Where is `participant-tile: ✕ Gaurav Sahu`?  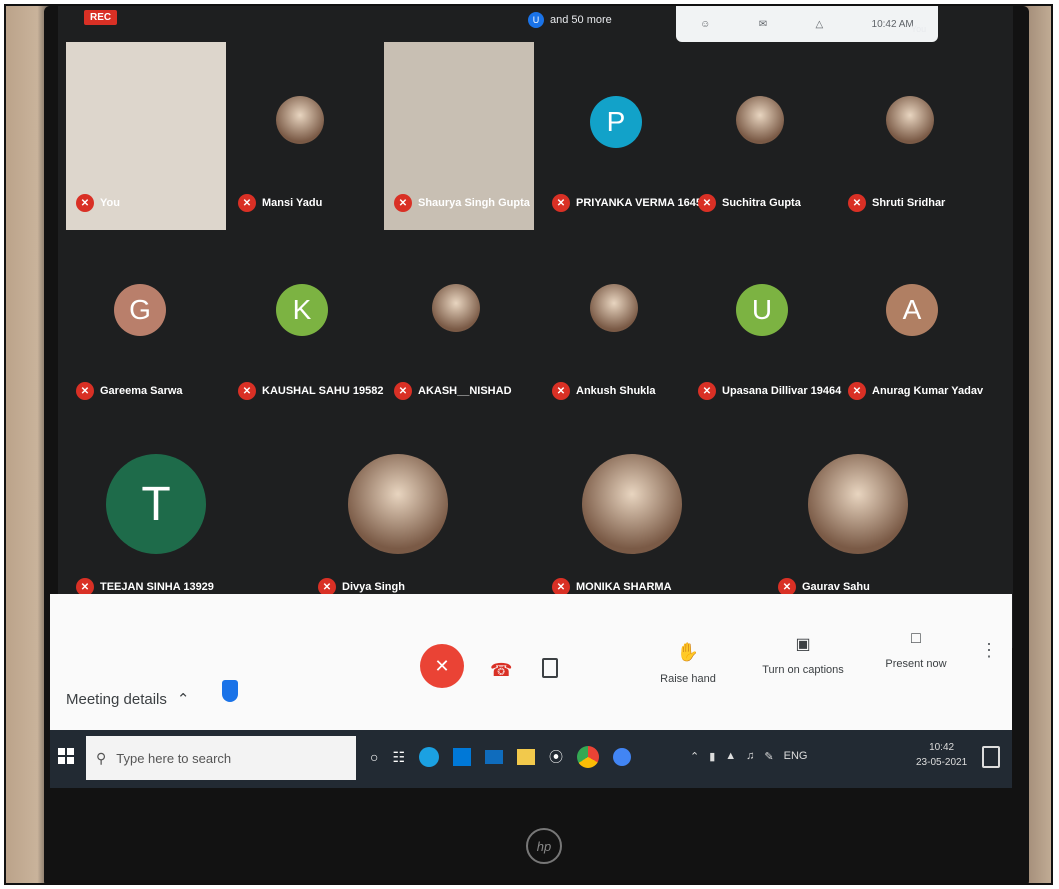 participant-tile: ✕ Gaurav Sahu is located at coordinates (843, 516).